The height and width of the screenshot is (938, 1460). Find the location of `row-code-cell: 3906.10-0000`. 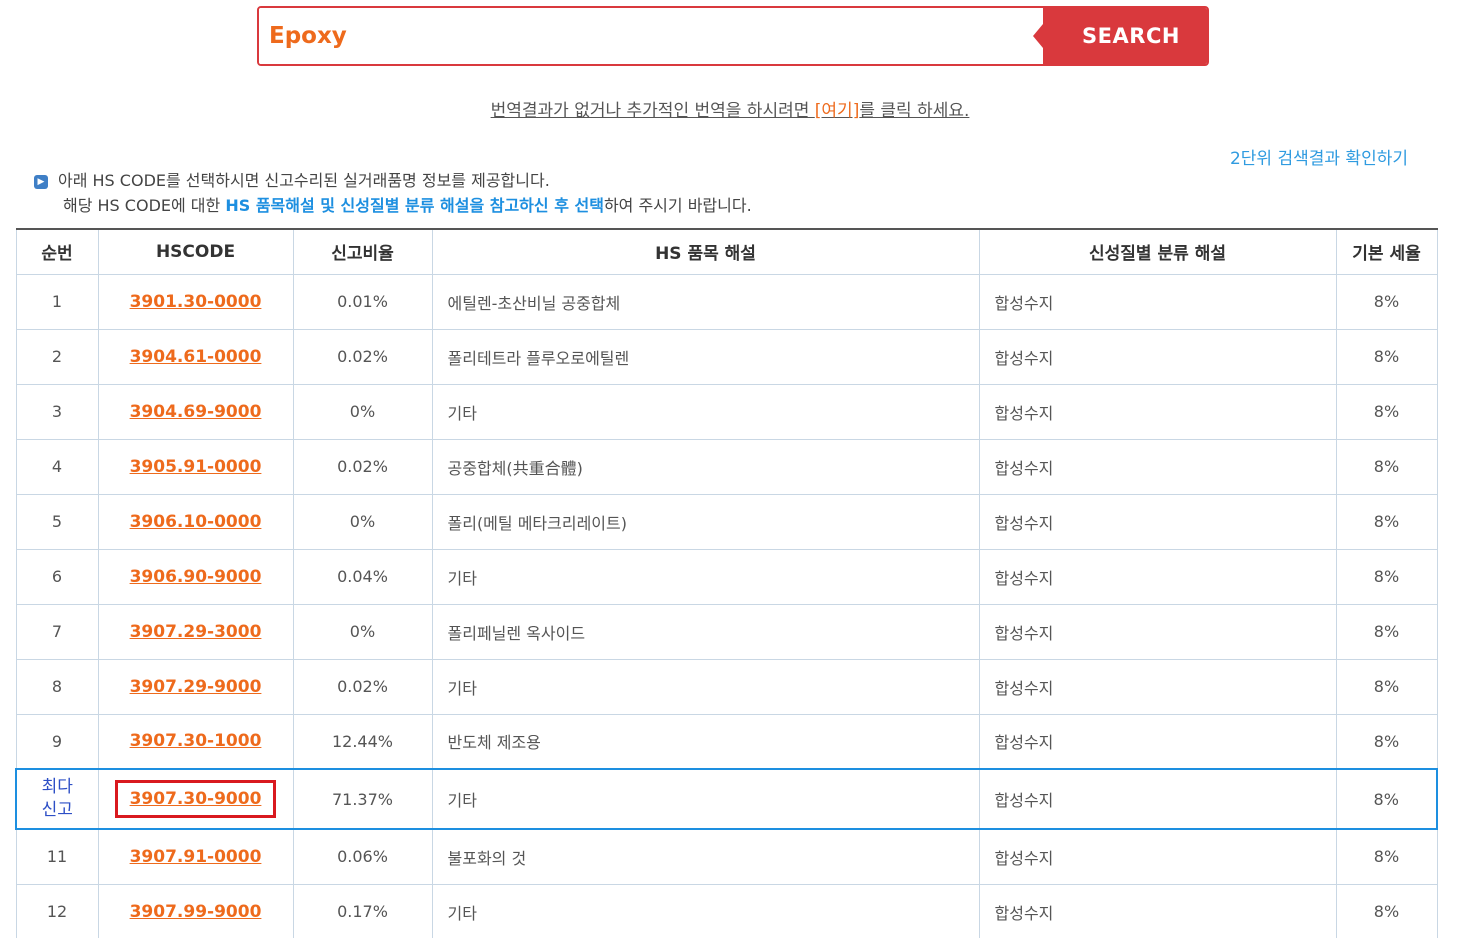

row-code-cell: 3906.10-0000 is located at coordinates (195, 521).